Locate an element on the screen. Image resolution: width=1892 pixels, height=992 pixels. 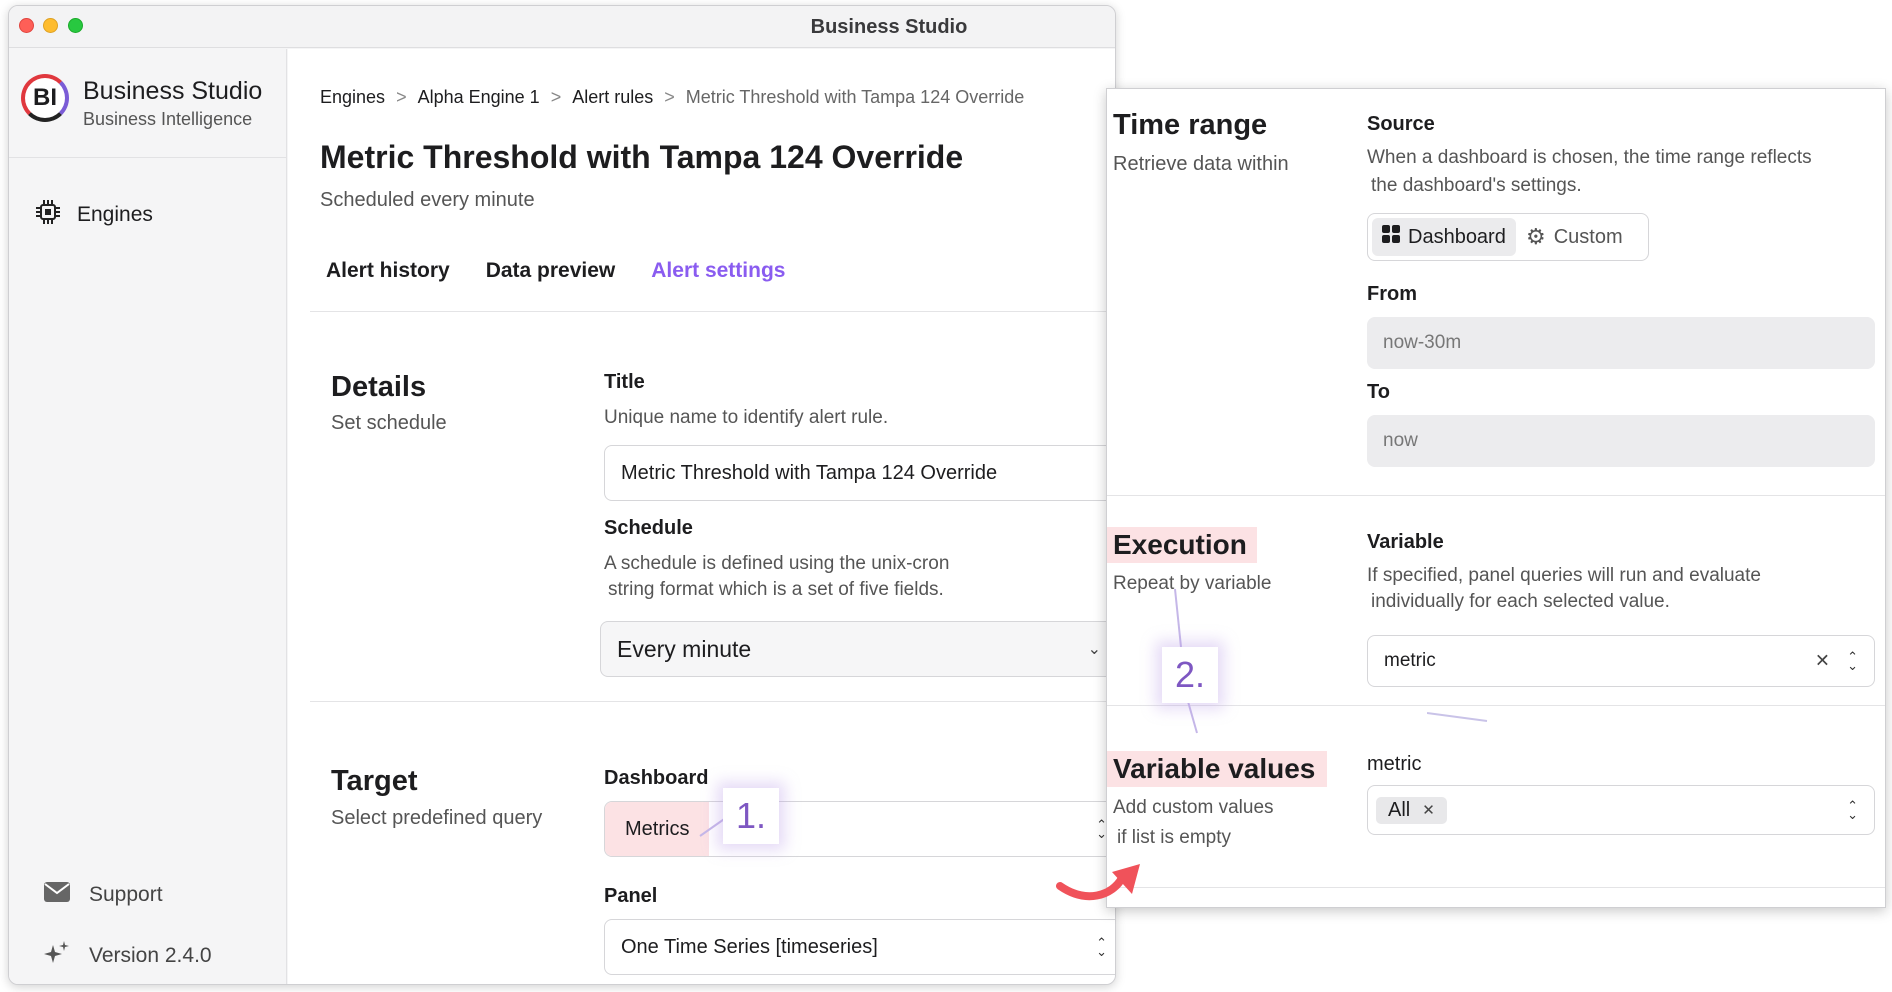
zoom-window-button is located at coordinates (75, 25).